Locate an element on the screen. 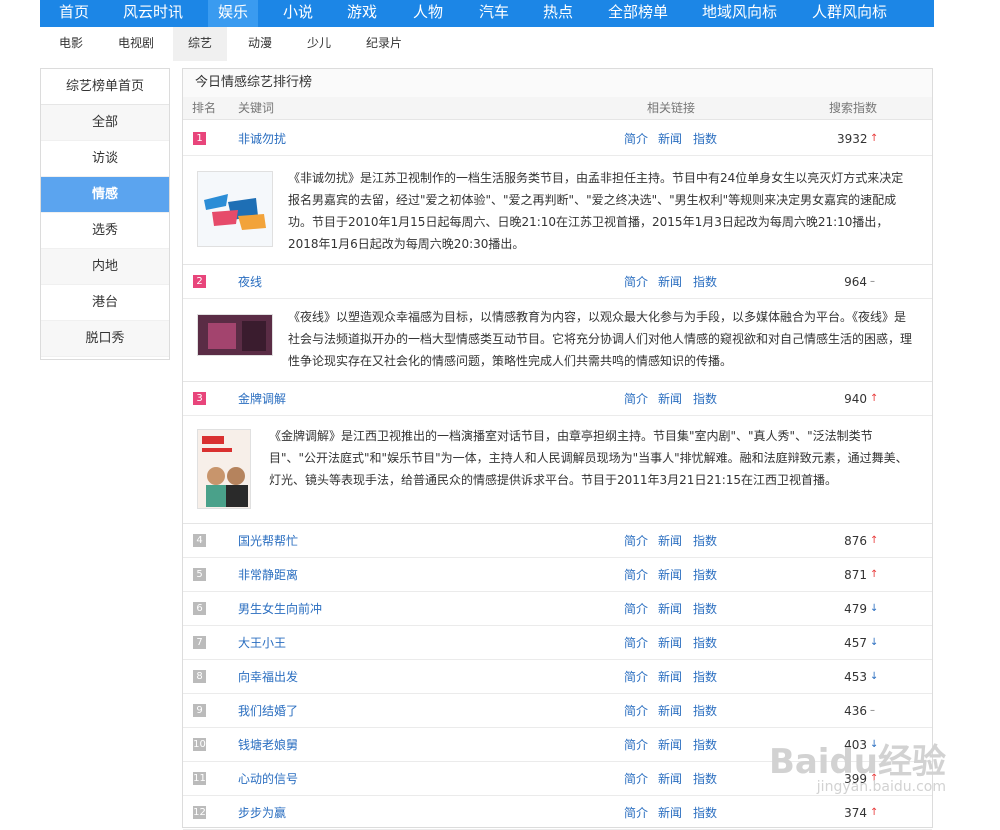 This screenshot has height=830, width=1000. subnav-movie: 电影 is located at coordinates (71, 44).